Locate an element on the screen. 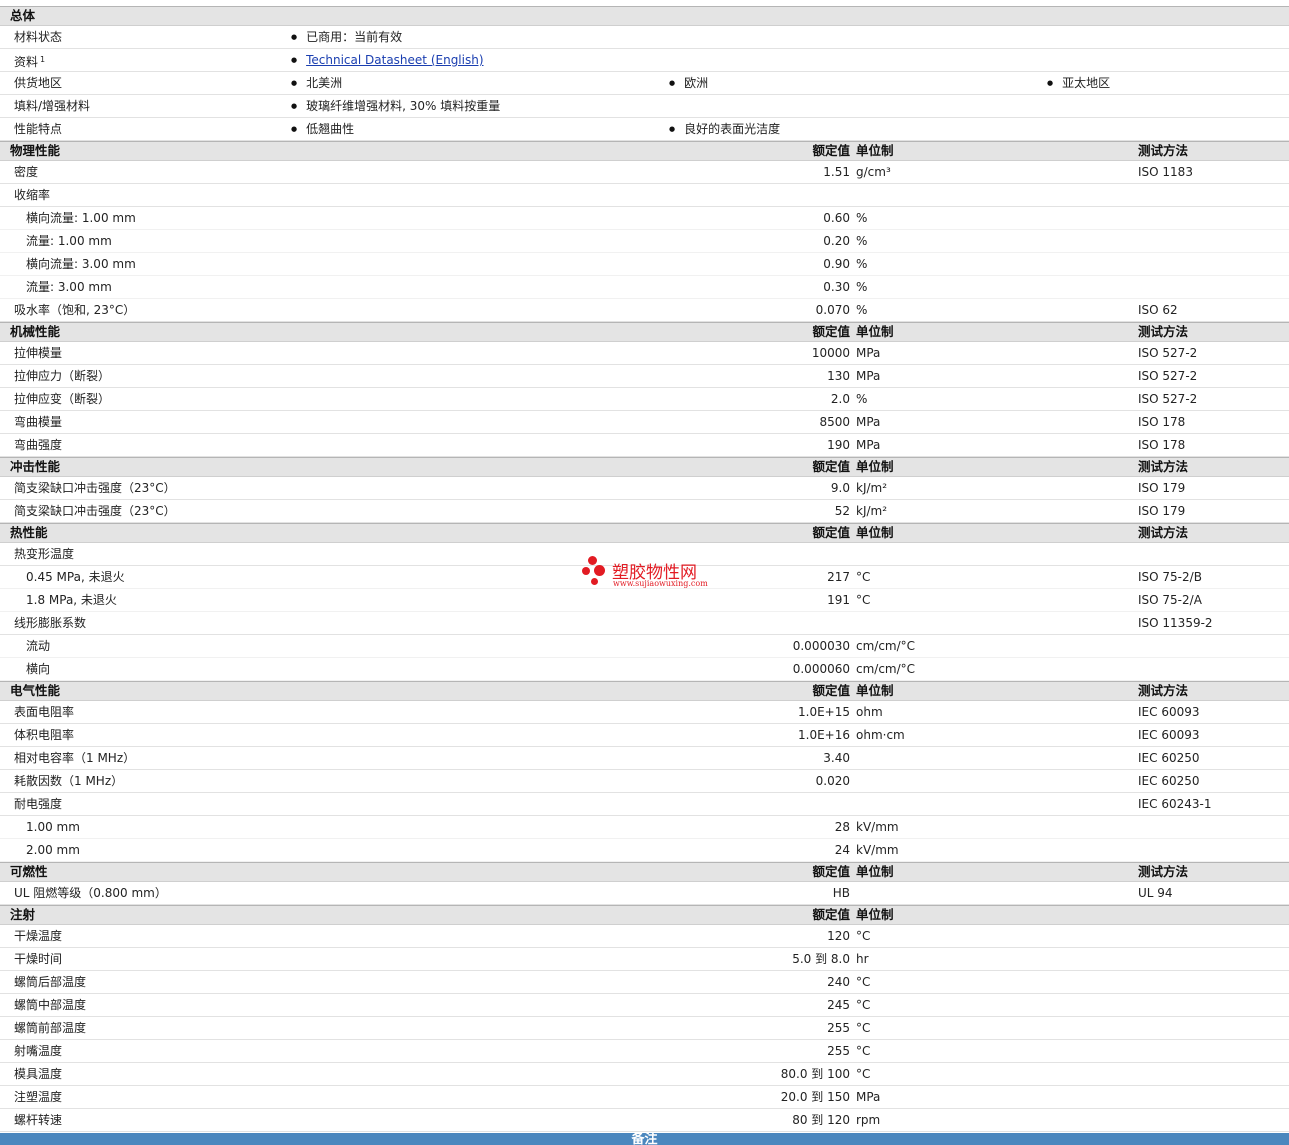  property-value: 20.0 到 150 is located at coordinates (815, 1097).